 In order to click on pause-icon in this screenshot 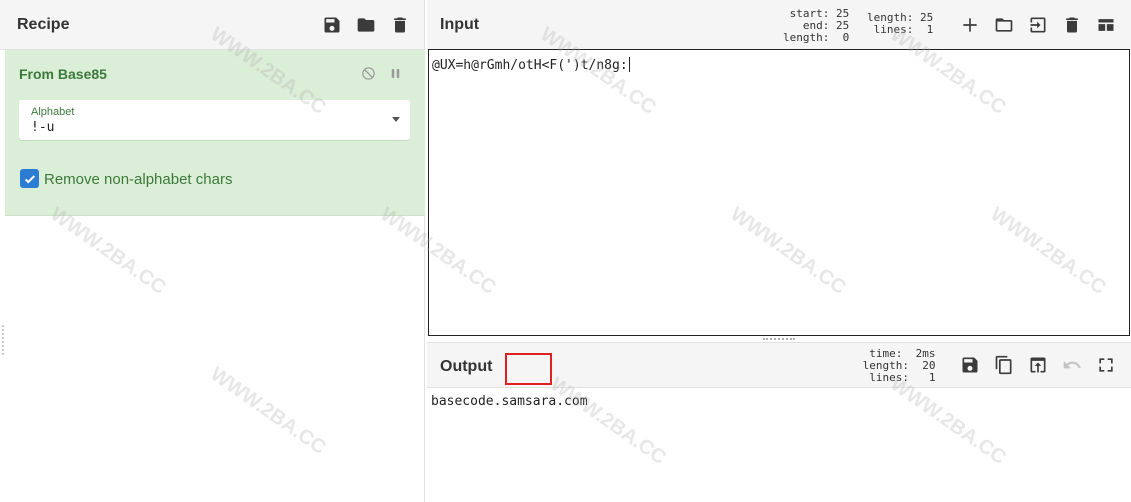, I will do `click(395, 73)`.